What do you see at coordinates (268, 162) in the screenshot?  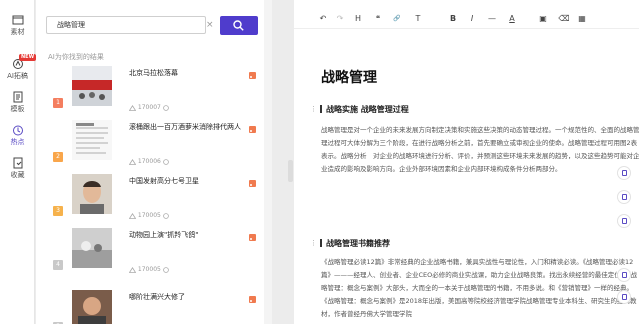 I see `list-scrollbar` at bounding box center [268, 162].